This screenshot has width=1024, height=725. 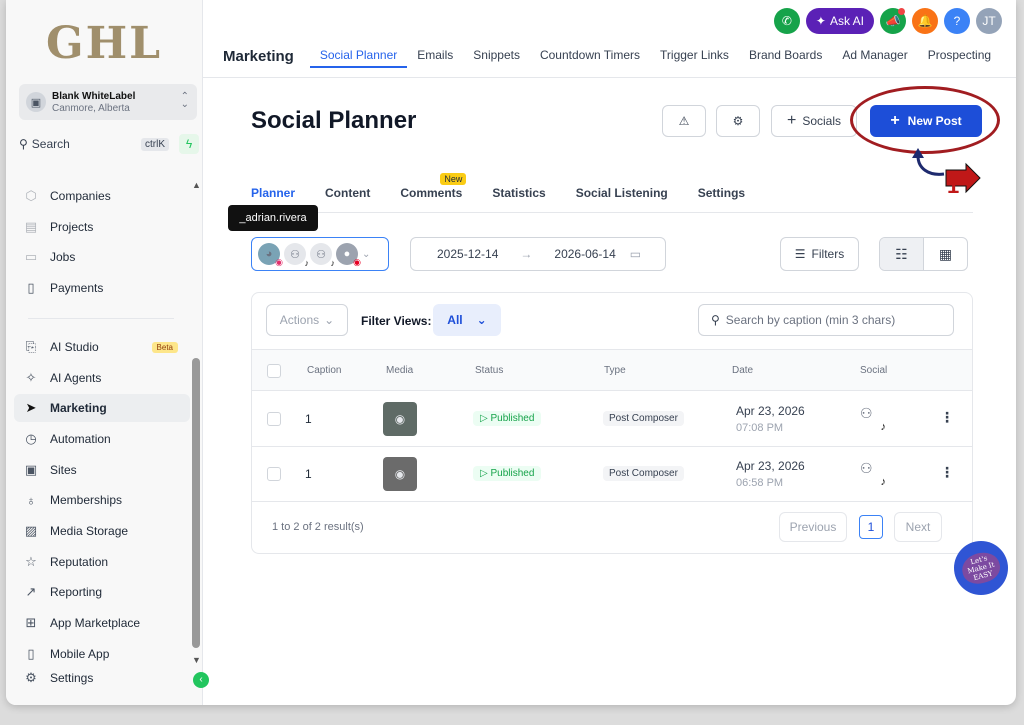 I want to click on filters-button: ☰ Filters, so click(x=819, y=254).